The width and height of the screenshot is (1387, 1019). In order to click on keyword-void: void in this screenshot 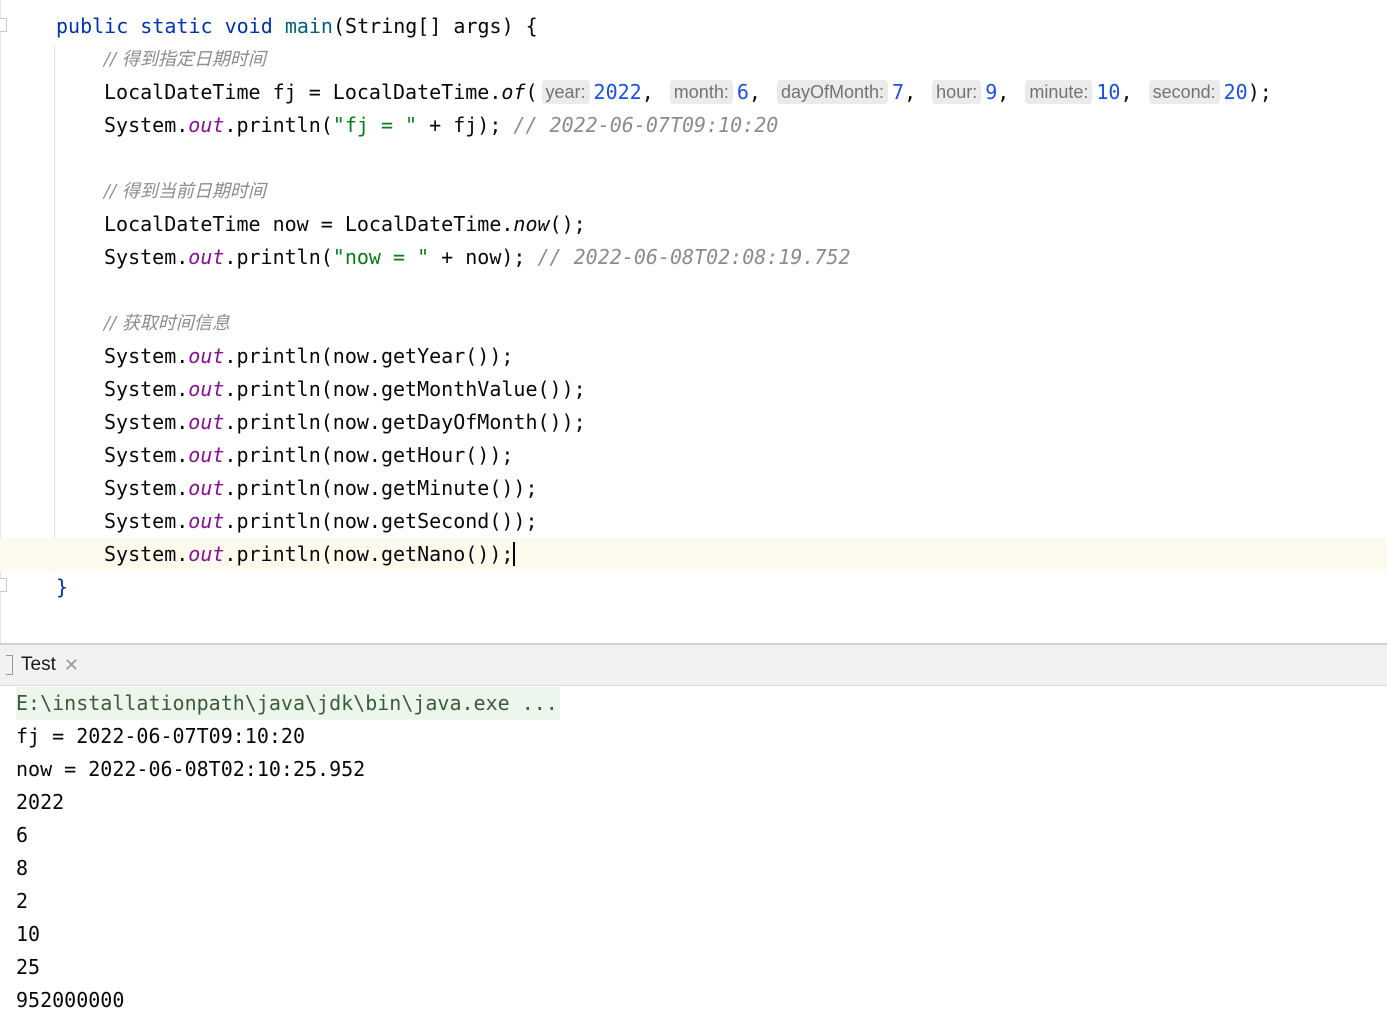, I will do `click(248, 26)`.